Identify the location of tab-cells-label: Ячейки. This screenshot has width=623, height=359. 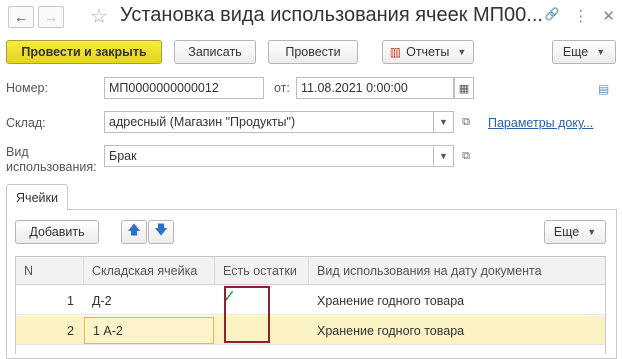
(37, 197).